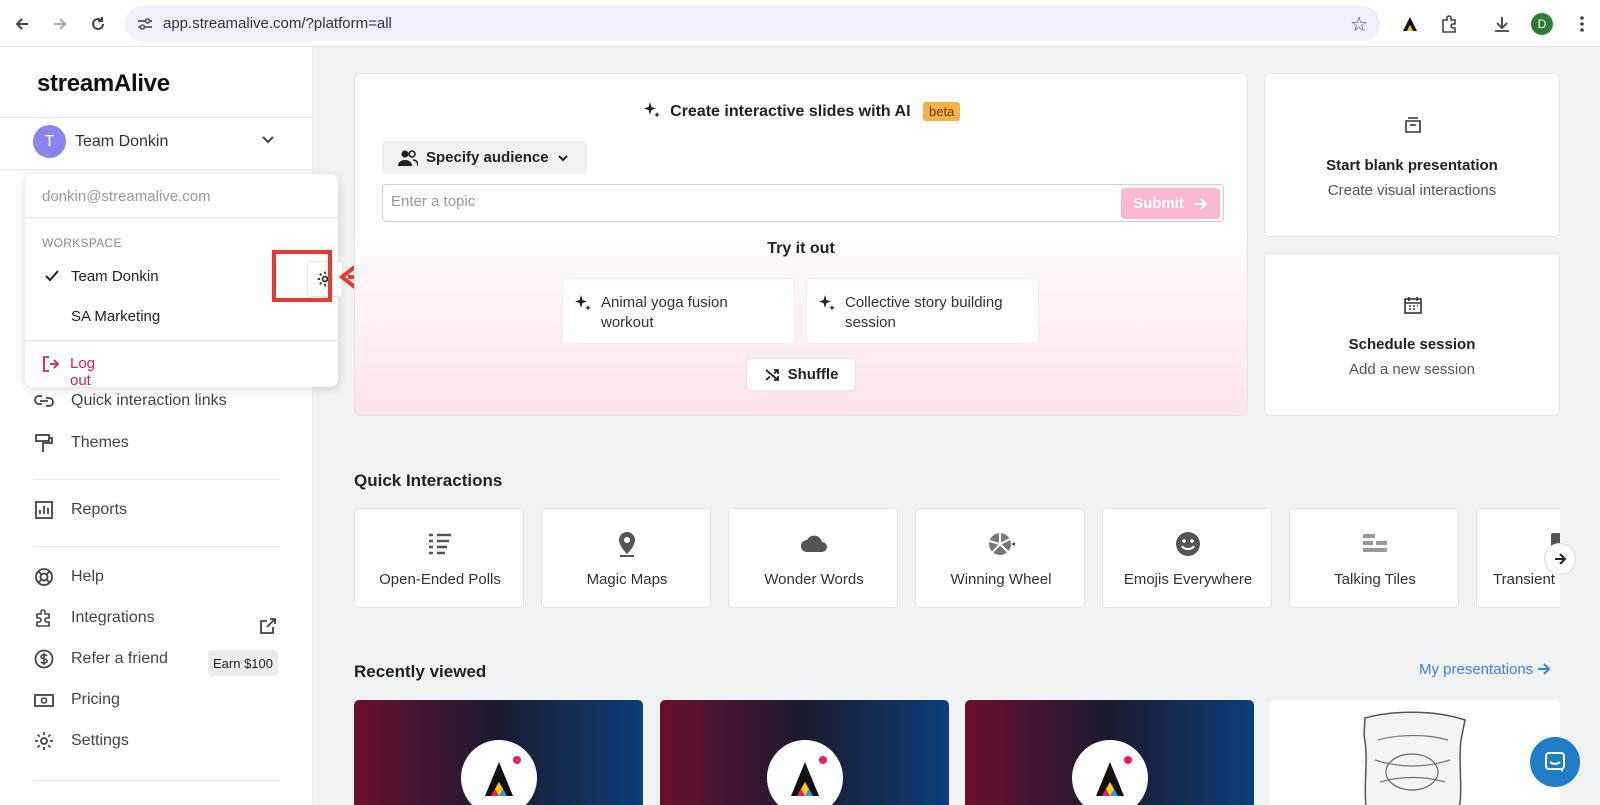  What do you see at coordinates (439, 558) in the screenshot?
I see `quick-interaction-open-ended-polls: Open-Ended Polls` at bounding box center [439, 558].